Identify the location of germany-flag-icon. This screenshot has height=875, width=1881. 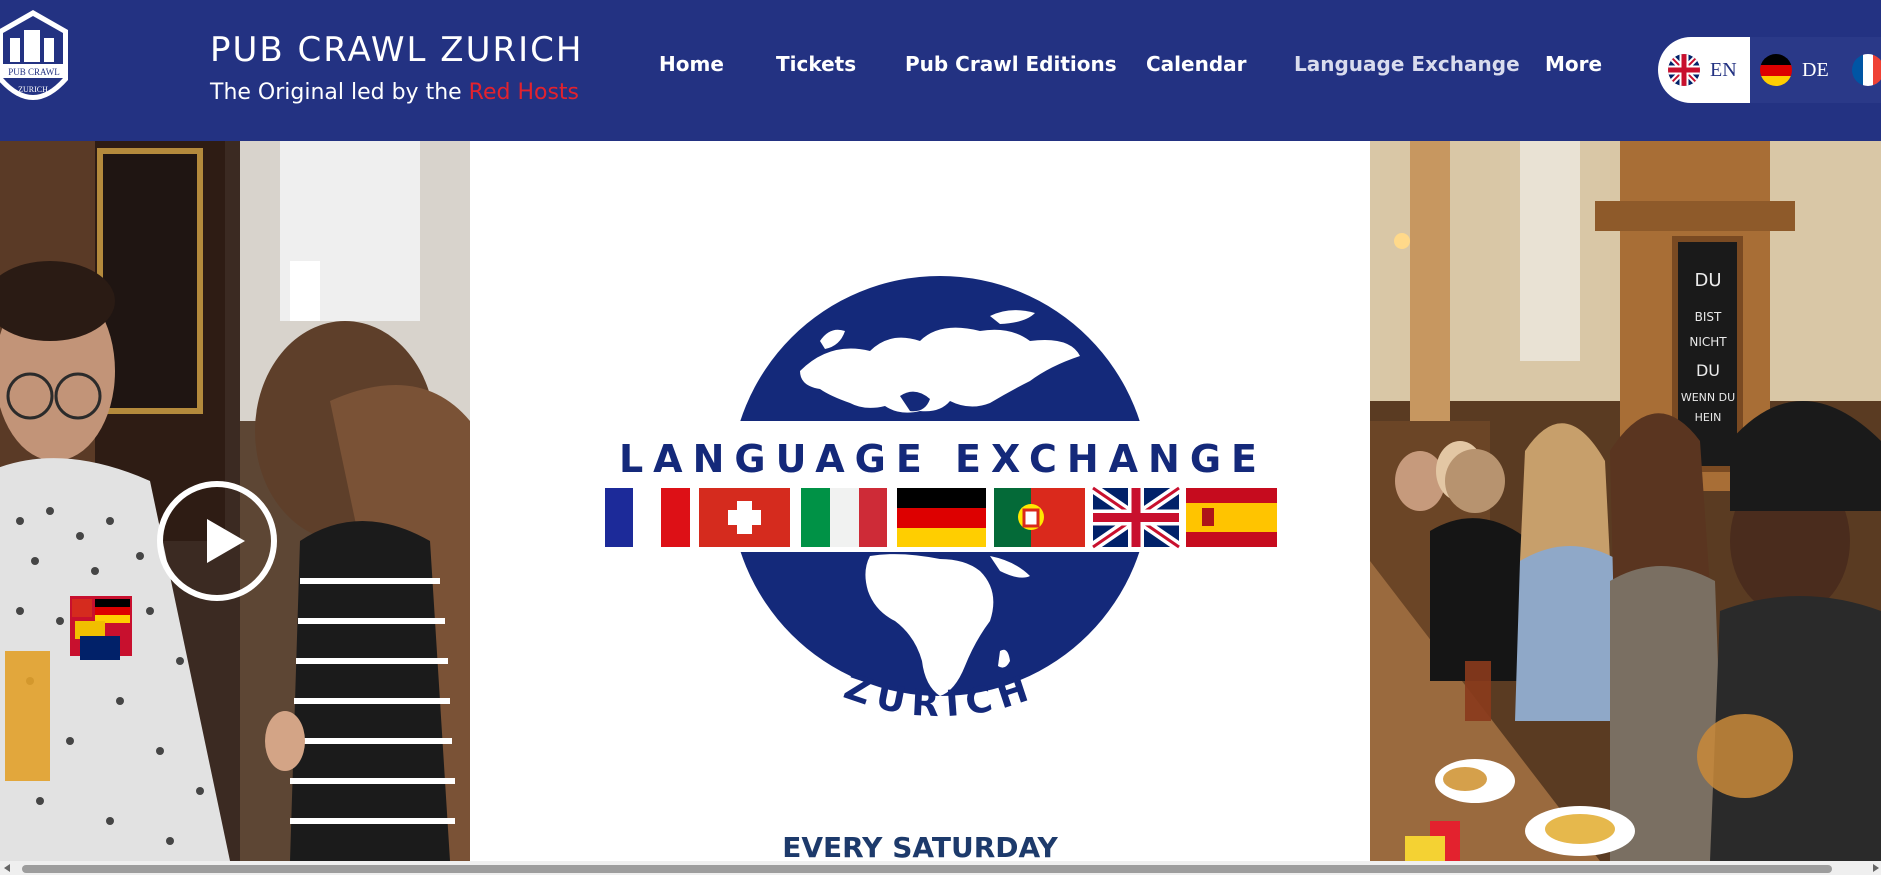
(941, 517).